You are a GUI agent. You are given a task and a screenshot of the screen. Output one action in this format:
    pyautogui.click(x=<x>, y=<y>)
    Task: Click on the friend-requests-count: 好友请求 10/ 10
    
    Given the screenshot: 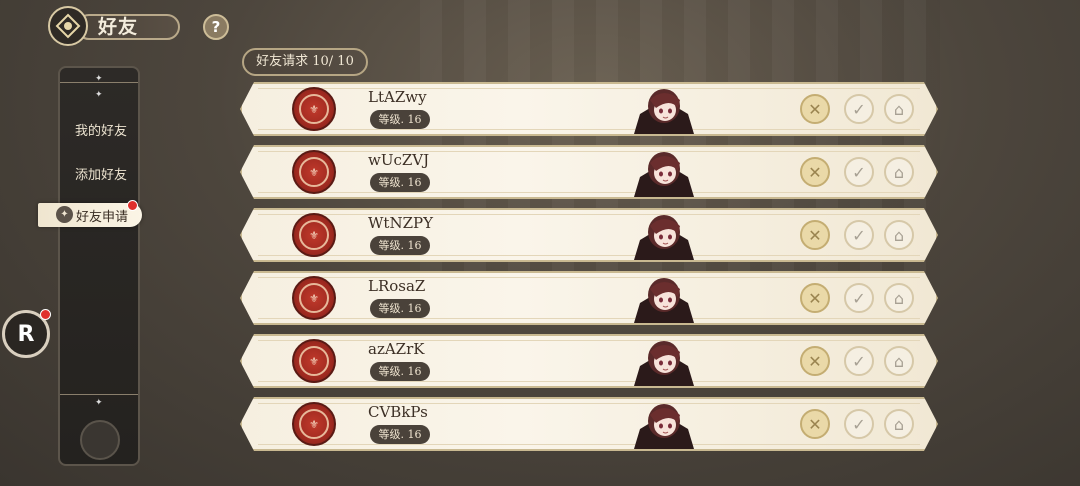 What is the action you would take?
    pyautogui.click(x=305, y=62)
    